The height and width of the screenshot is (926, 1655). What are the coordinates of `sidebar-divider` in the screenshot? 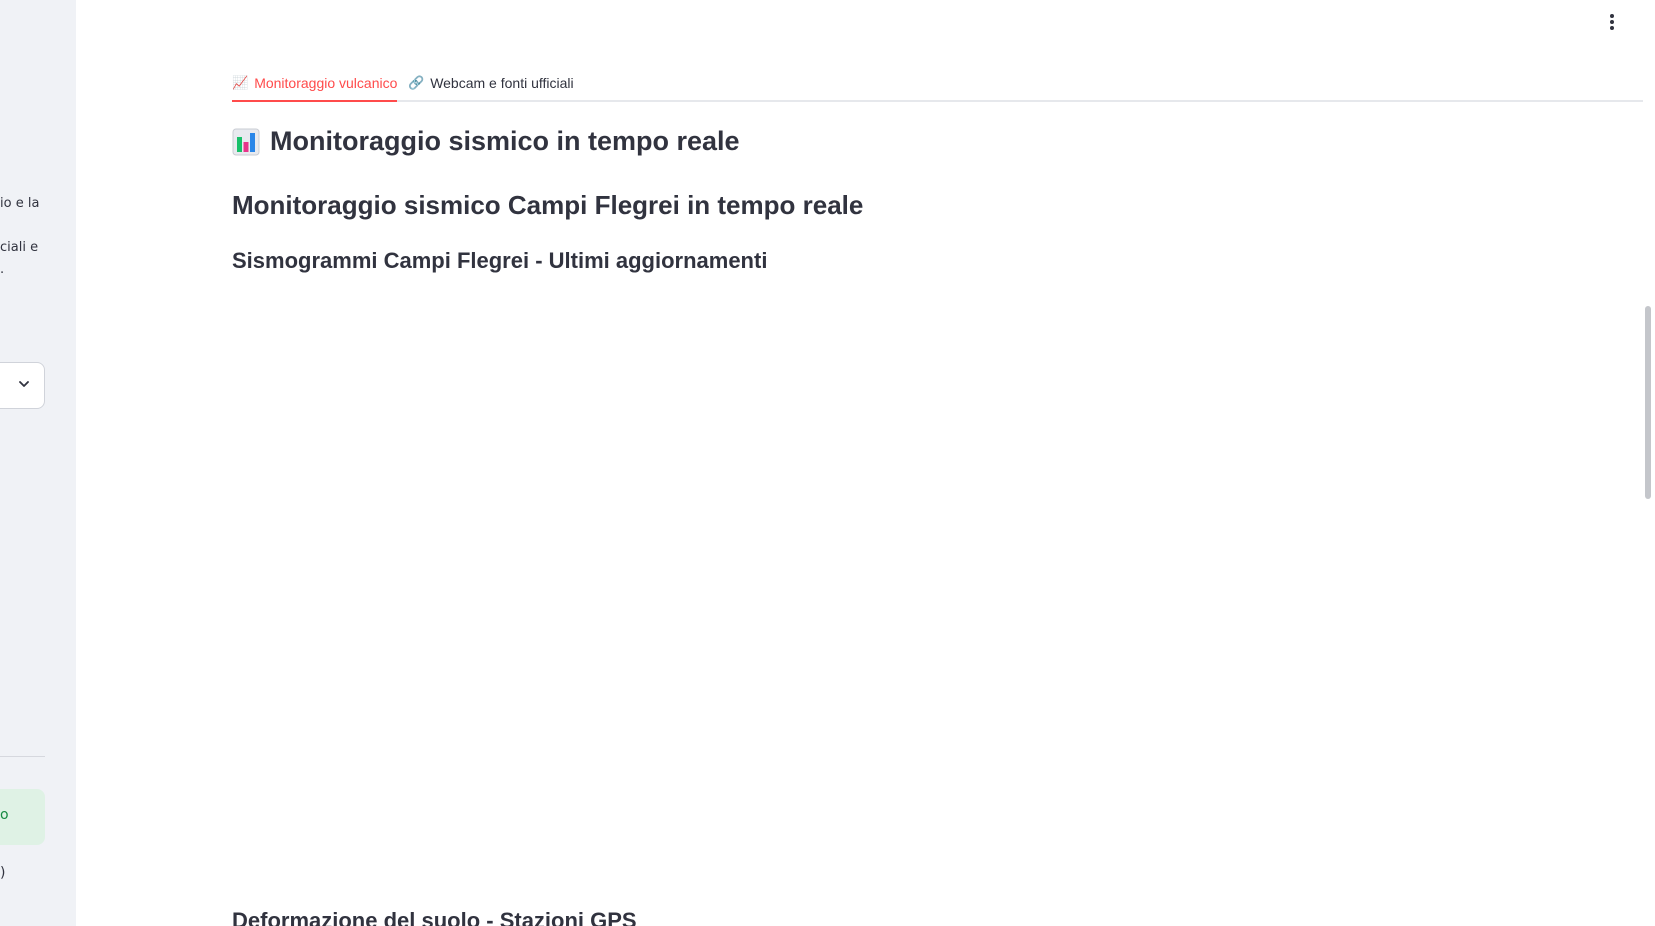 It's located at (22, 756).